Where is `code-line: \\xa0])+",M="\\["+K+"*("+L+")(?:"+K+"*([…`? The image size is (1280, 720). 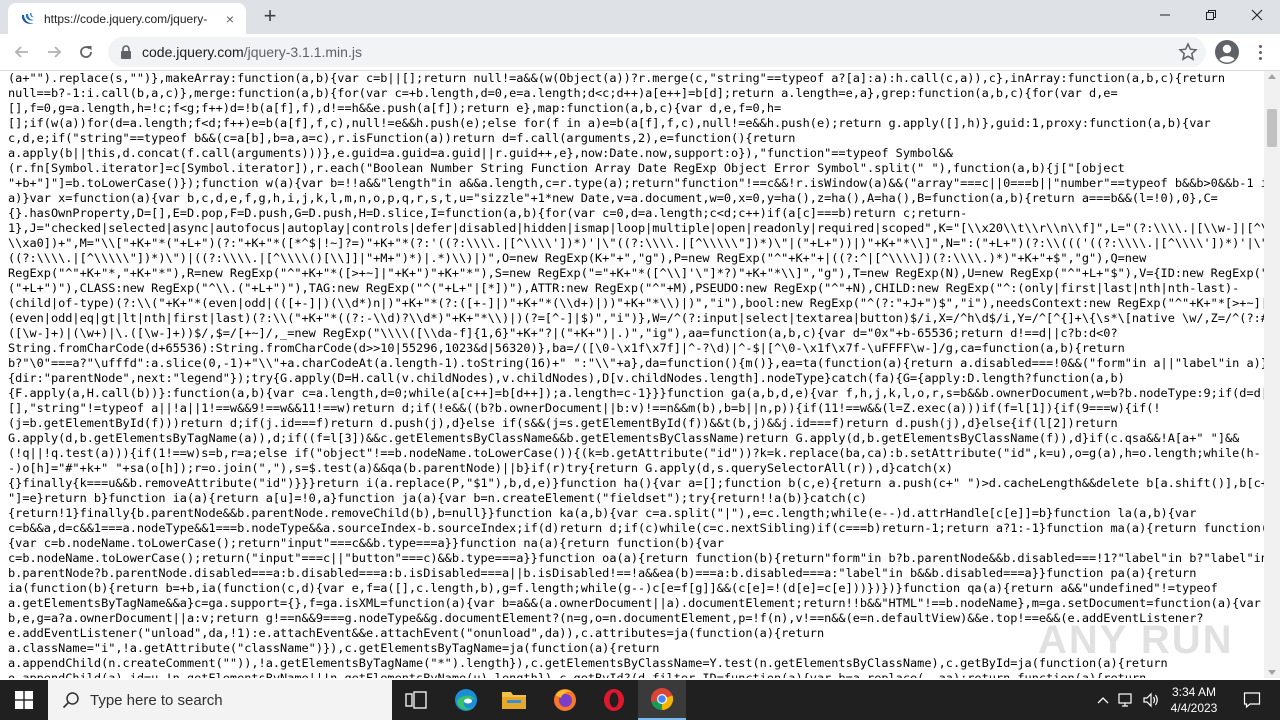
code-line: \\xa0])+",M="\\["+K+"*("+L+")(?:"+K+"*([… is located at coordinates (636, 243).